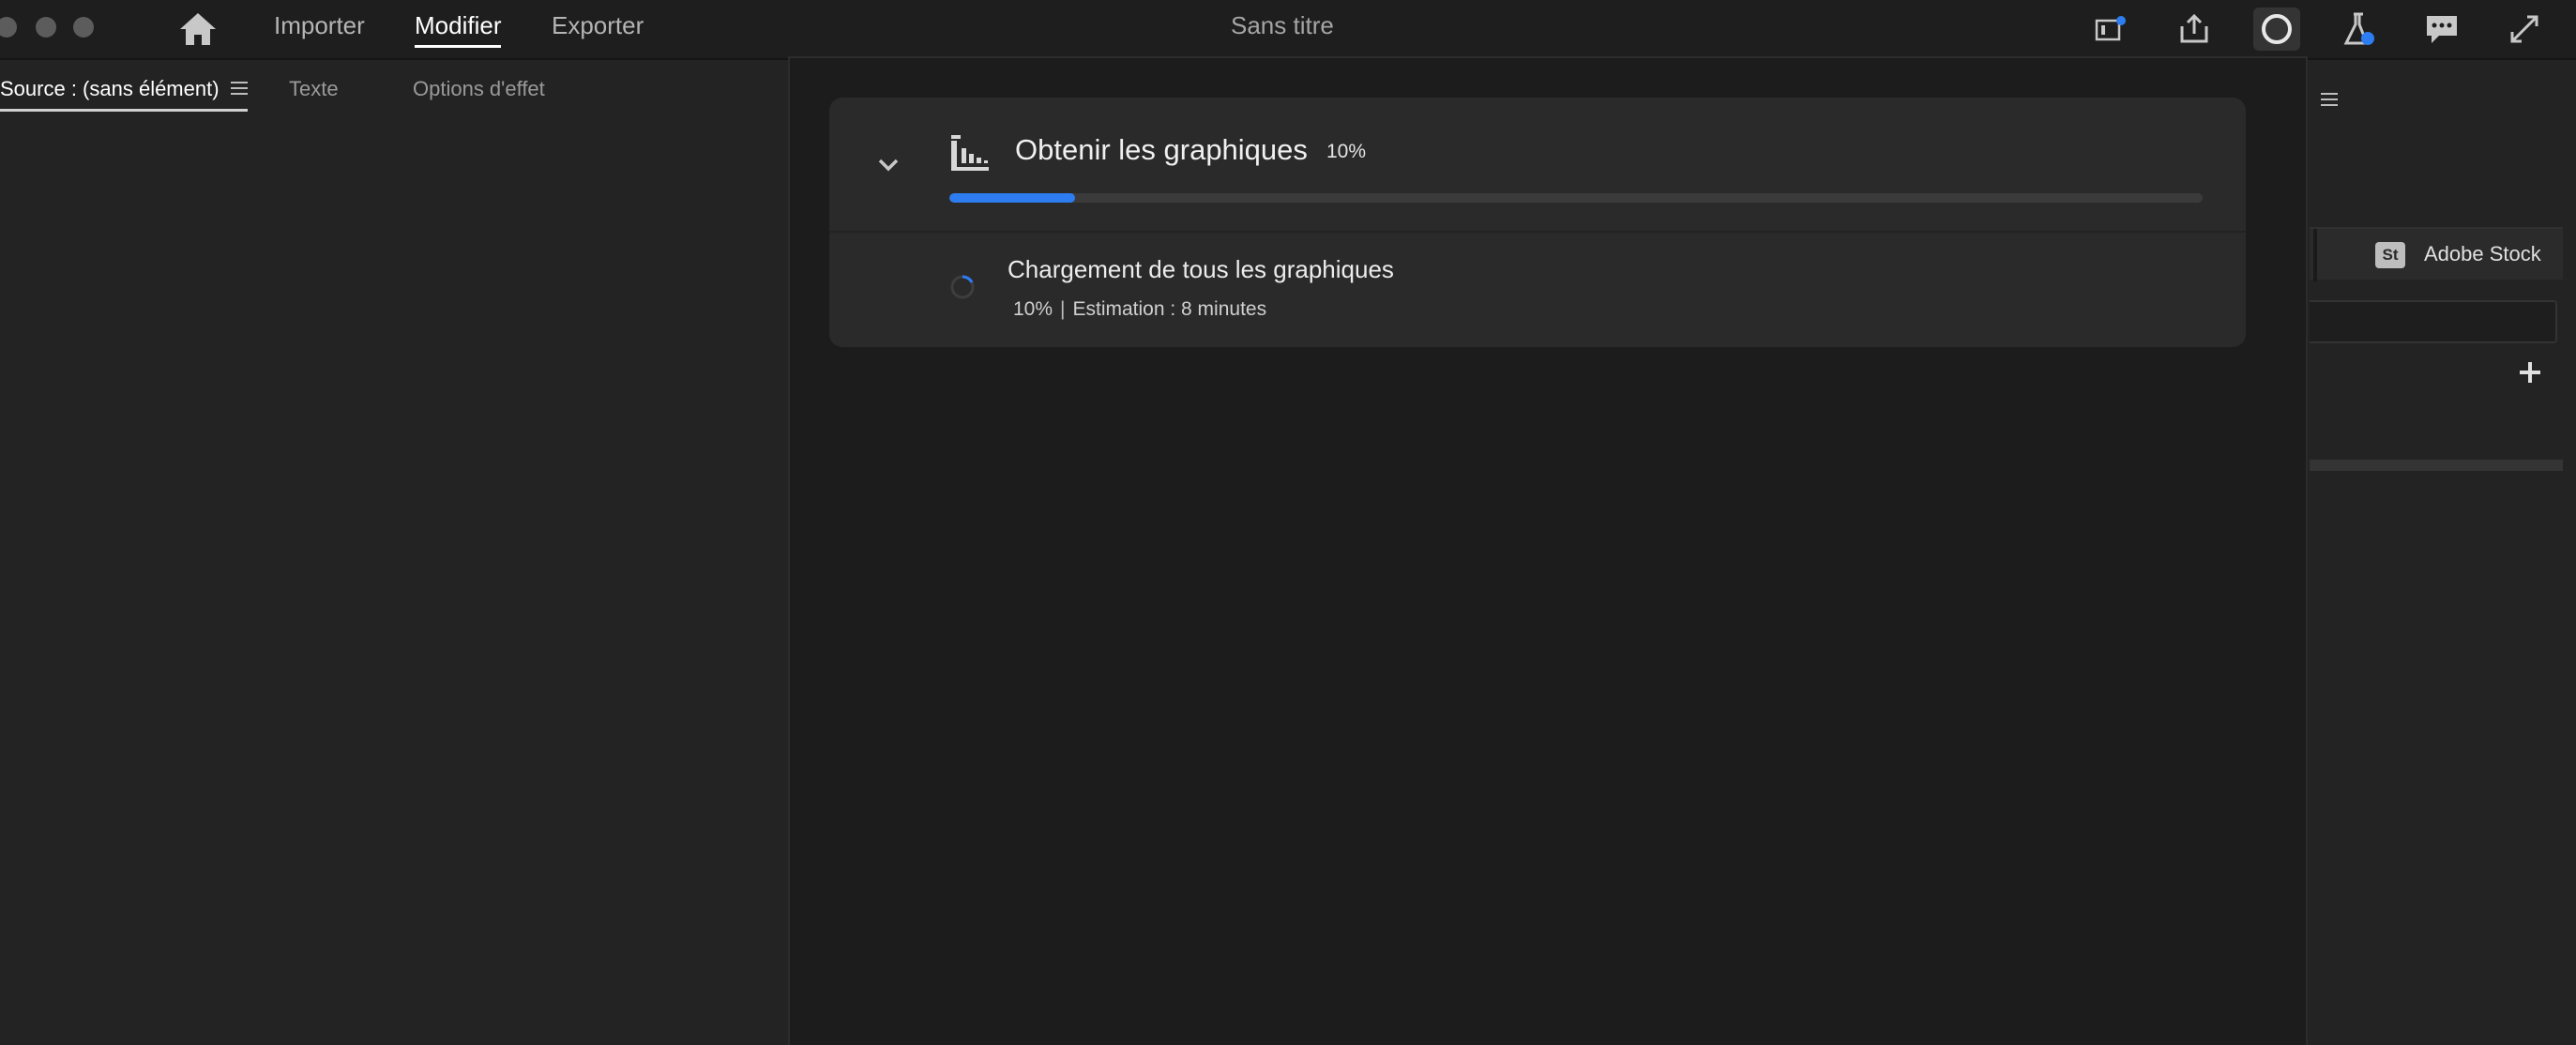 The image size is (2576, 1045). What do you see at coordinates (124, 110) in the screenshot?
I see `active-tab-indicator` at bounding box center [124, 110].